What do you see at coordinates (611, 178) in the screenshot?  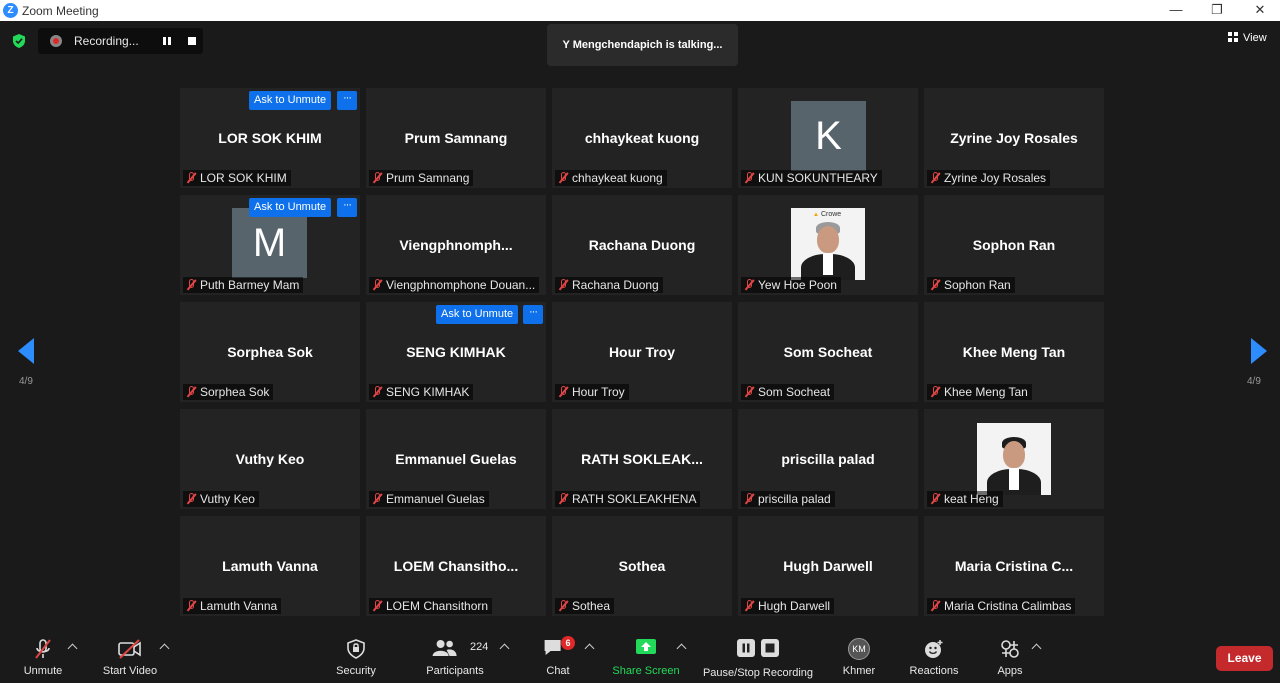 I see `participant-name-label: chhaykeat kuong` at bounding box center [611, 178].